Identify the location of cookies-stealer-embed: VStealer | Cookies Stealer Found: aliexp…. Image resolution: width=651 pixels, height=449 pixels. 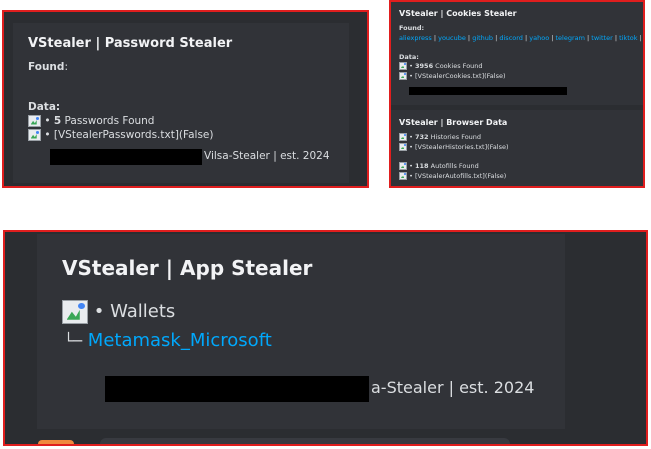
(518, 53).